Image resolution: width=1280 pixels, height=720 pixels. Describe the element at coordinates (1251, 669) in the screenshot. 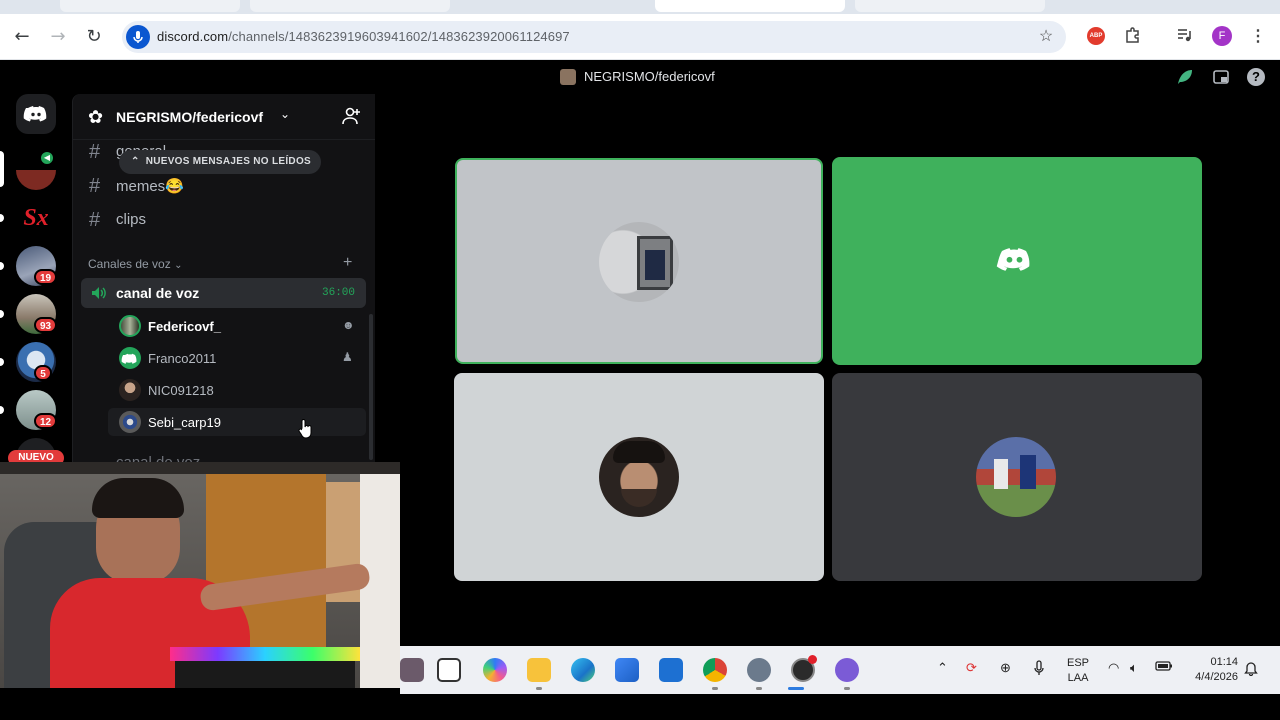

I see `notification-bell-icon` at that location.